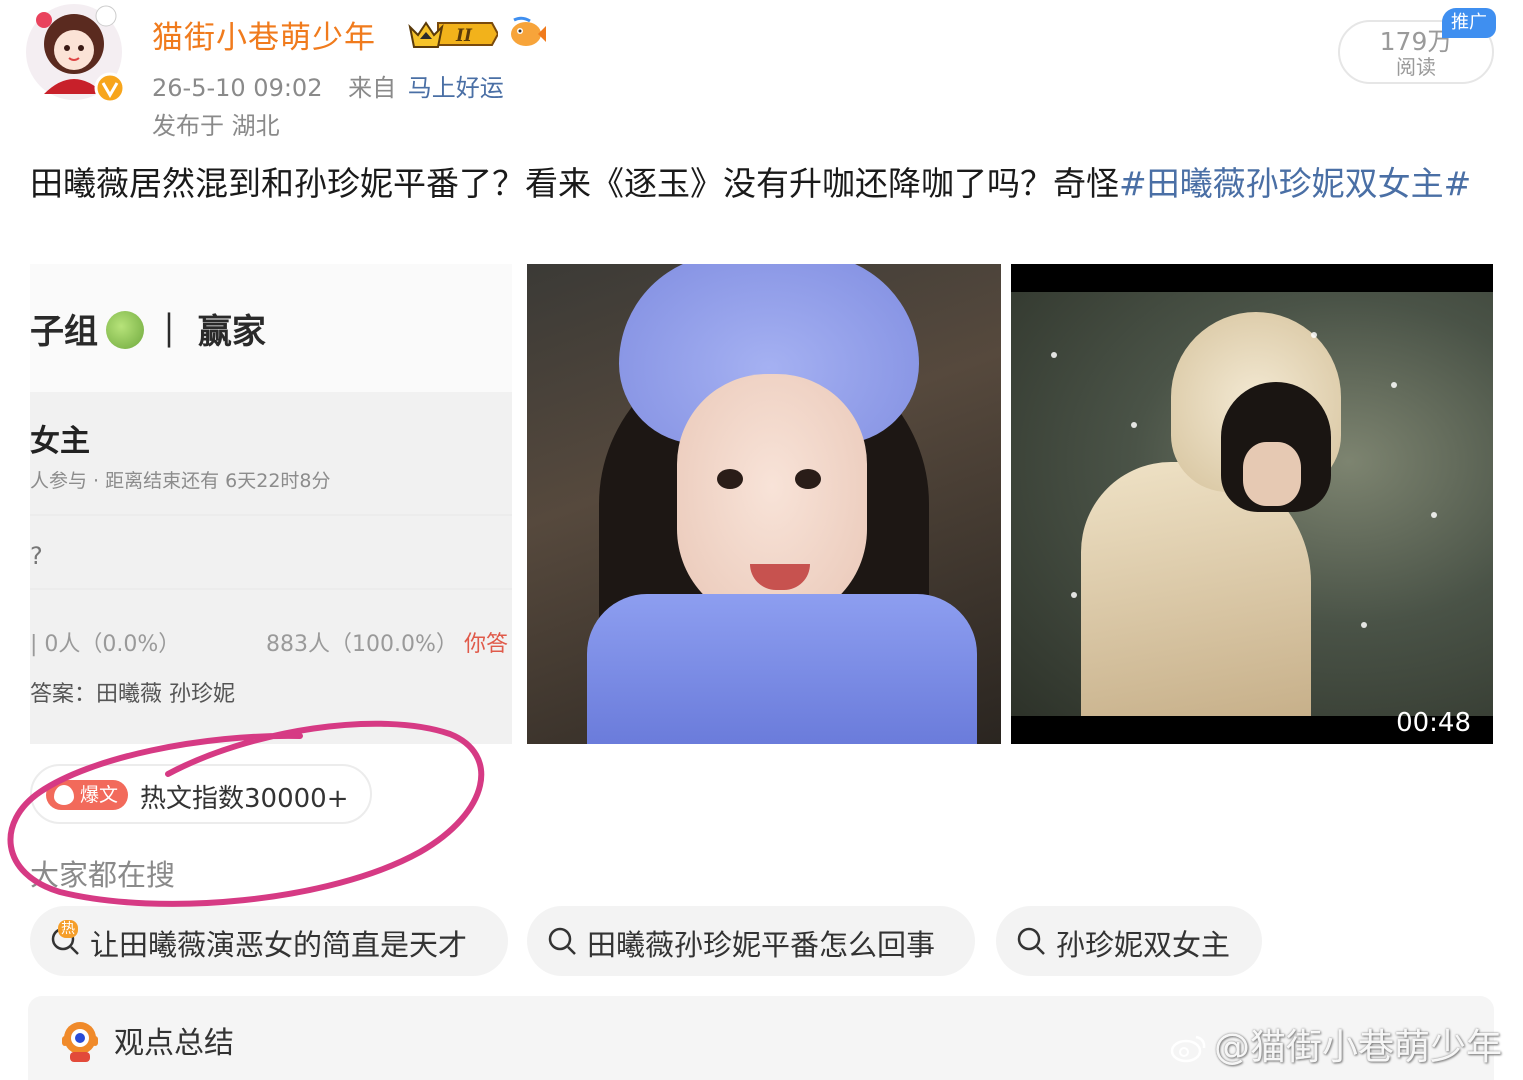 Image resolution: width=1523 pixels, height=1080 pixels. Describe the element at coordinates (148, 331) in the screenshot. I see `poll-heading: 子组｜ 赢家` at that location.